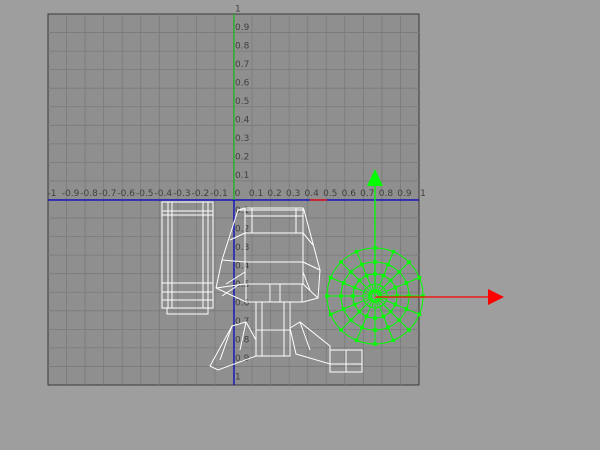  I want to click on x-tick-label: 0.7, so click(367, 194).